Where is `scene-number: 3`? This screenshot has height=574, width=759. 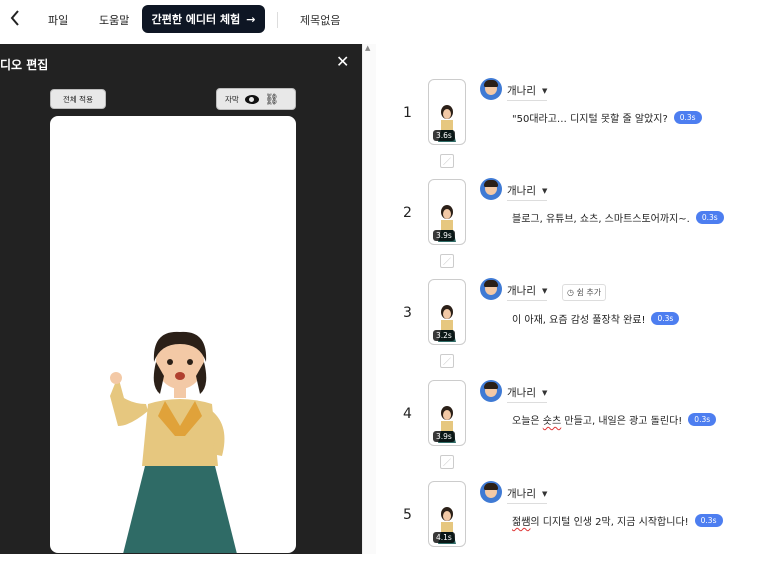
scene-number: 3 is located at coordinates (407, 313).